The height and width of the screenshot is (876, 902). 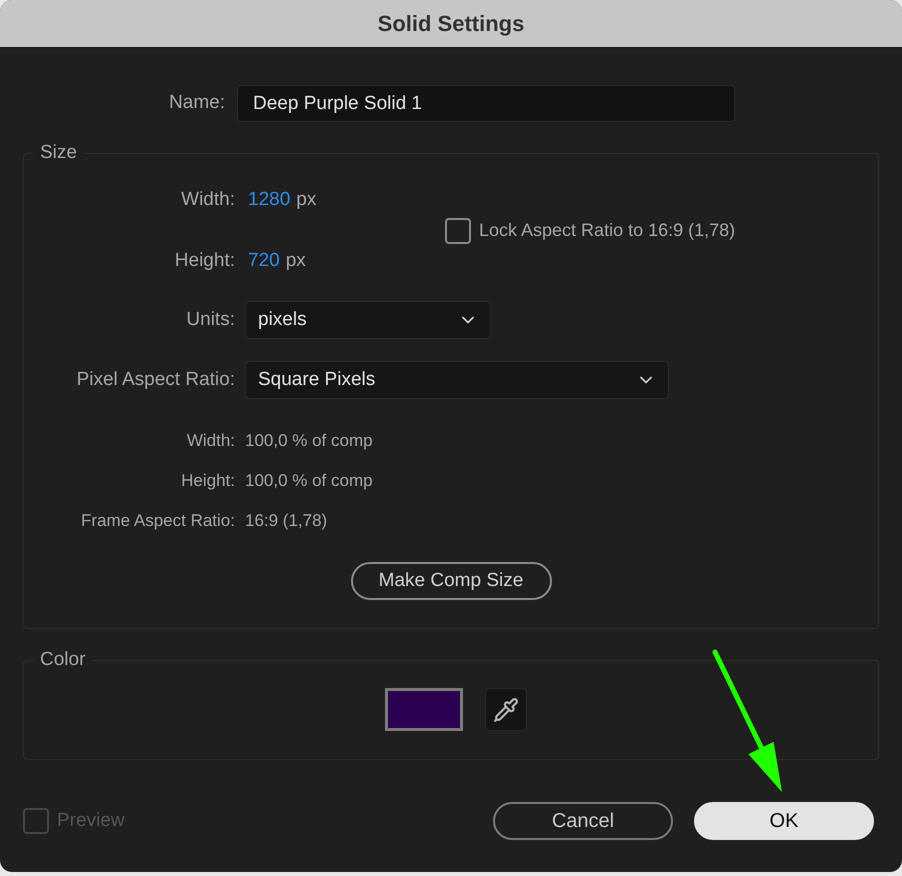 What do you see at coordinates (607, 230) in the screenshot?
I see `checkbox-label: Lock Aspect Ratio to 16:9 (1,78)` at bounding box center [607, 230].